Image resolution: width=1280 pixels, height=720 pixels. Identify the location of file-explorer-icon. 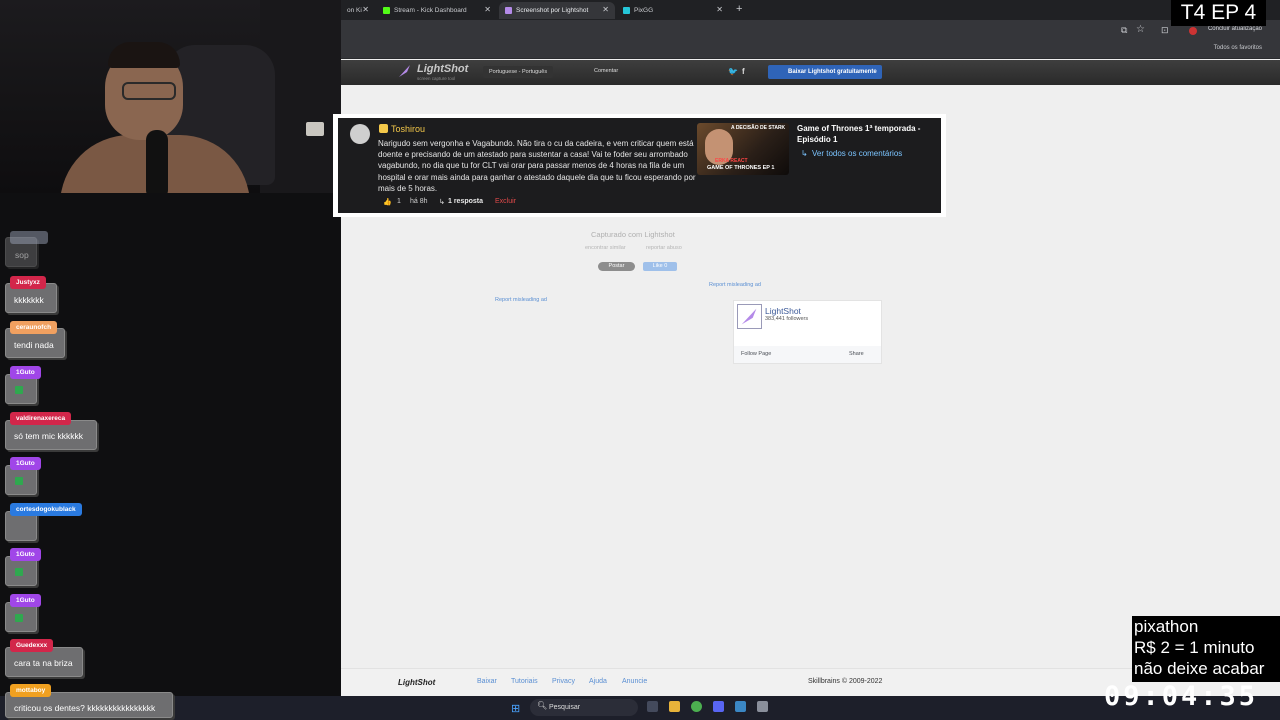
(674, 706).